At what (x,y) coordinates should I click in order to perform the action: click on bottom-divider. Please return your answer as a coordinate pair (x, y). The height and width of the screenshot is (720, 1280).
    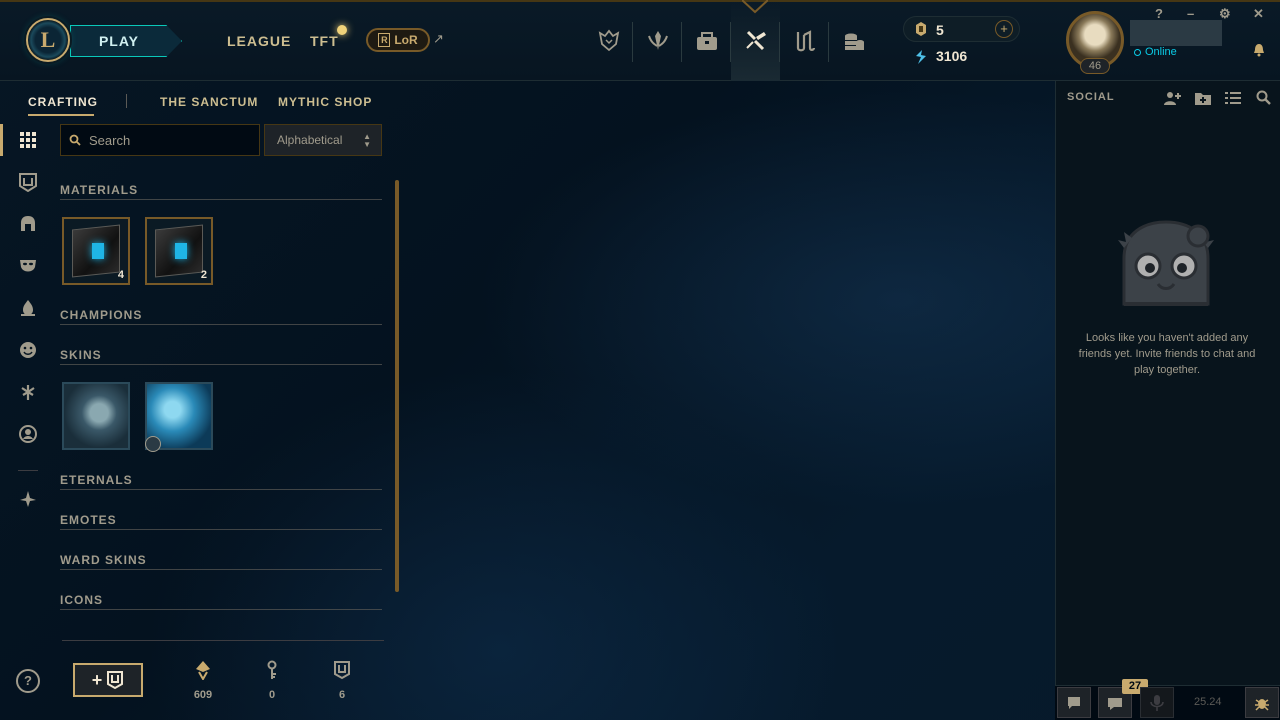
    Looking at the image, I should click on (223, 640).